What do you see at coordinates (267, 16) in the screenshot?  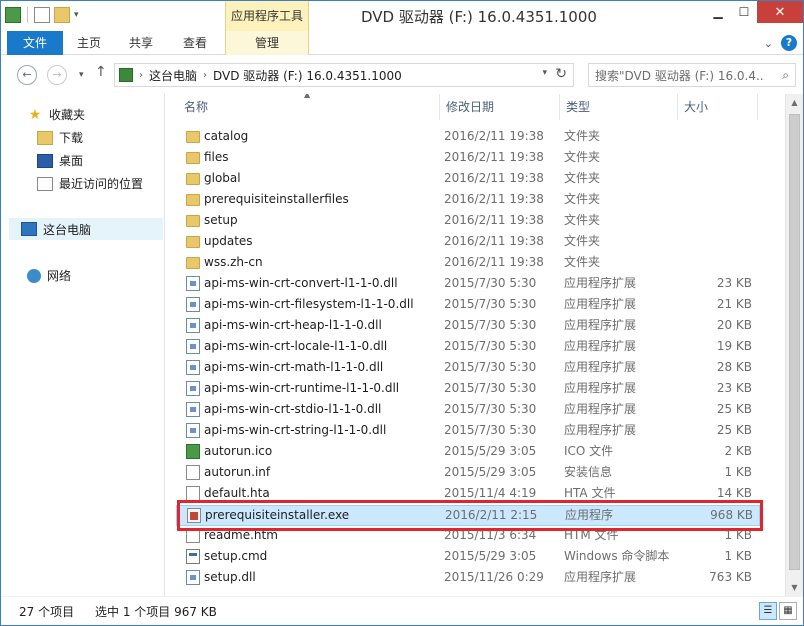 I see `context-tab-header: 应用程序工具` at bounding box center [267, 16].